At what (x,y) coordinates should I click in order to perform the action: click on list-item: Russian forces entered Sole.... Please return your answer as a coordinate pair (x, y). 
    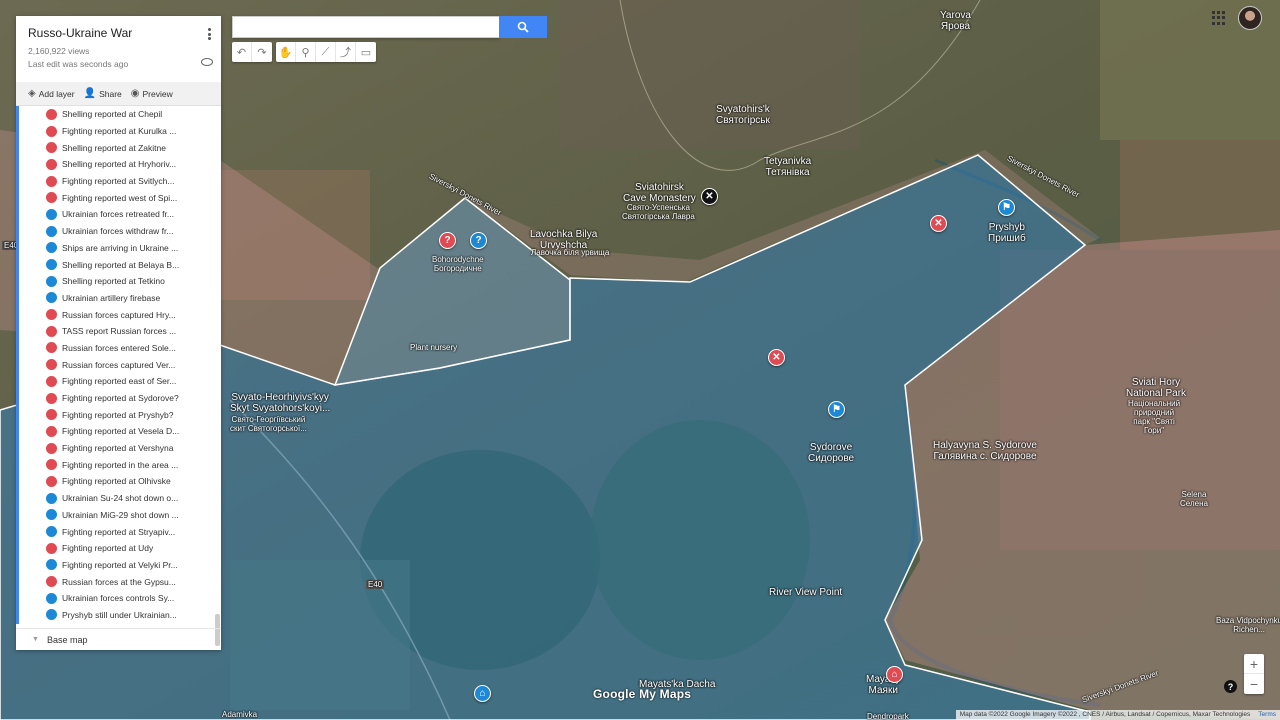
    Looking at the image, I should click on (120, 348).